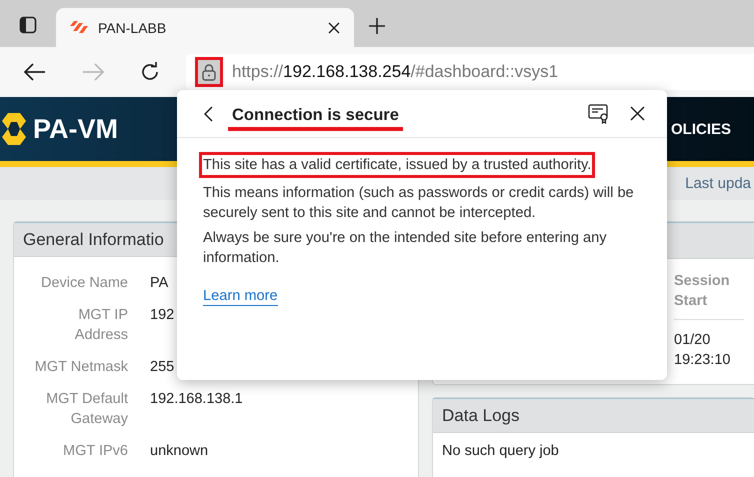  Describe the element at coordinates (419, 203) in the screenshot. I see `info-paragraph: This means information (such as passwords or credit cards) will be securely sent to this site and cannot be intercepted.` at that location.